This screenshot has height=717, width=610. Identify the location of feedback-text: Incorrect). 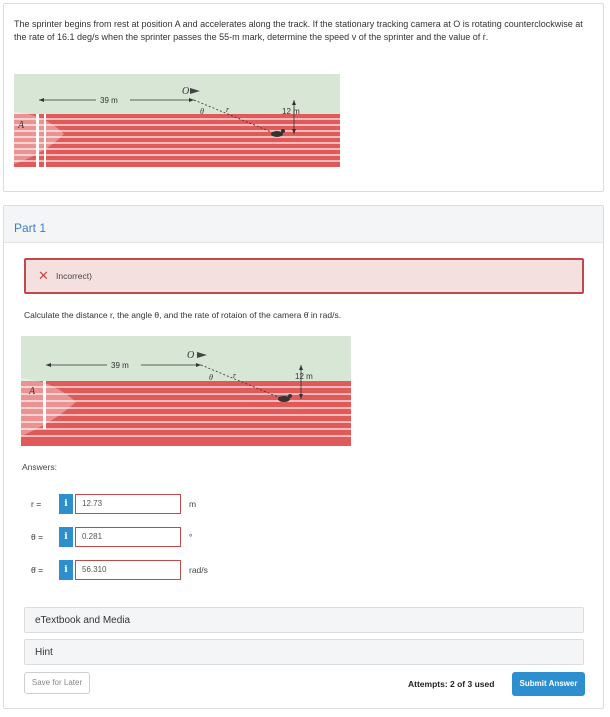
(74, 276).